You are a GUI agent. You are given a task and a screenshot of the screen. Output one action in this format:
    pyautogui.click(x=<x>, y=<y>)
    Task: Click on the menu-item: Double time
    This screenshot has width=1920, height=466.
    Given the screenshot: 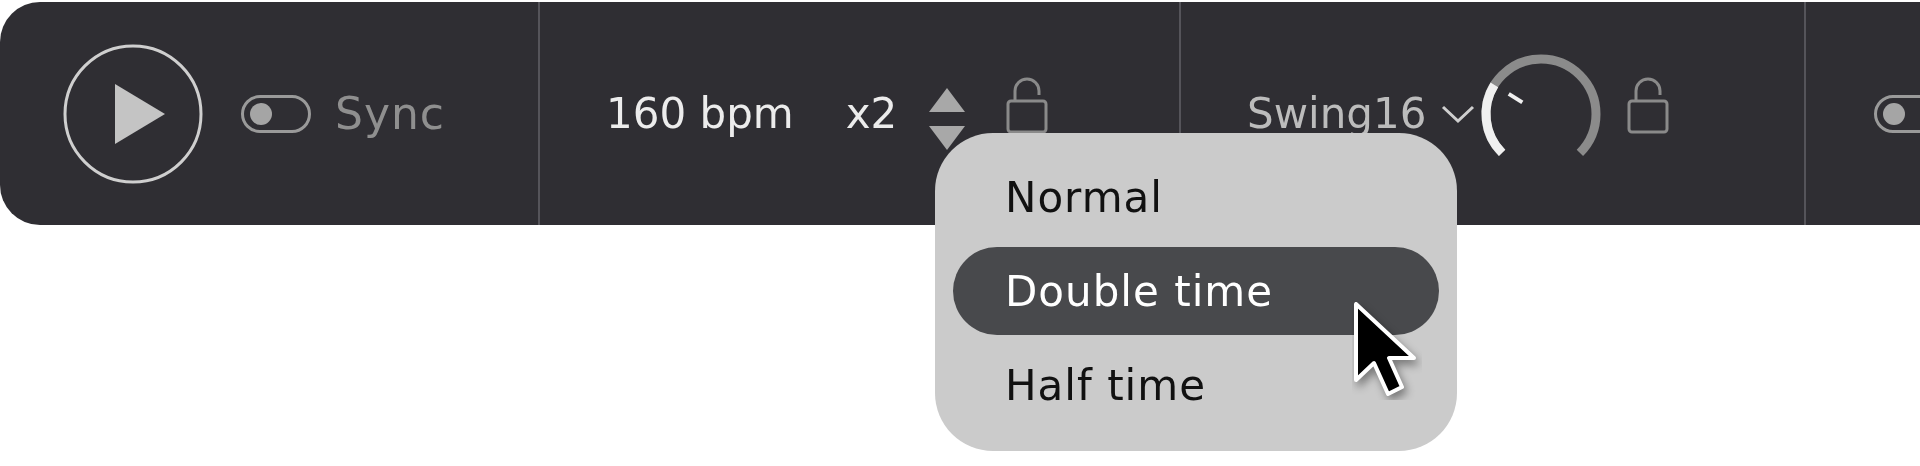 What is the action you would take?
    pyautogui.click(x=1196, y=291)
    